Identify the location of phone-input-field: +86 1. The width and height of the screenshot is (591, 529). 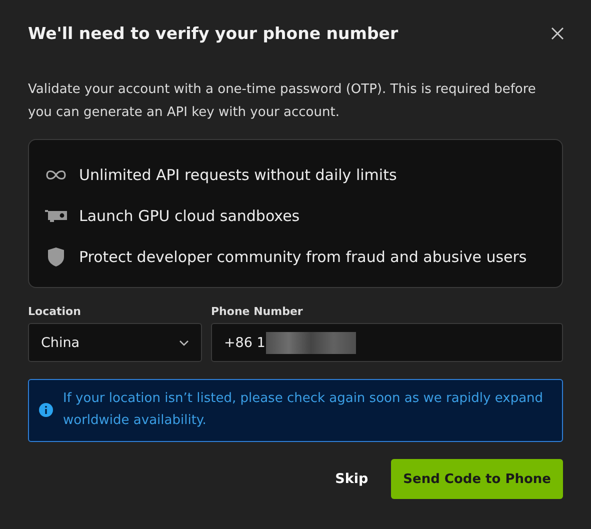
(387, 342).